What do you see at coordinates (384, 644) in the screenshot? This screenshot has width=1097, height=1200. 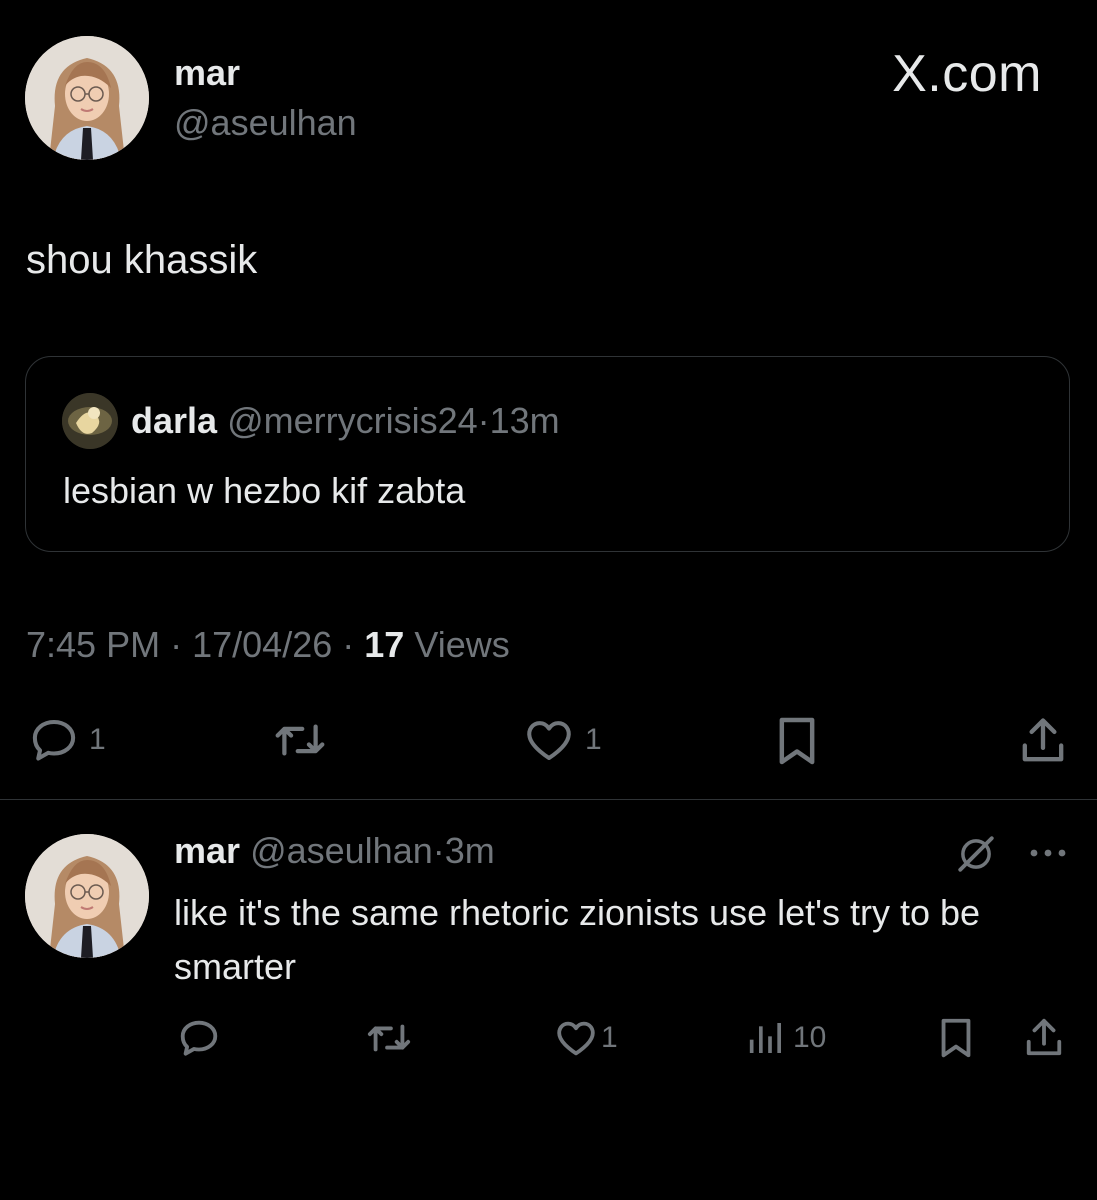 I see `views-count: 17` at bounding box center [384, 644].